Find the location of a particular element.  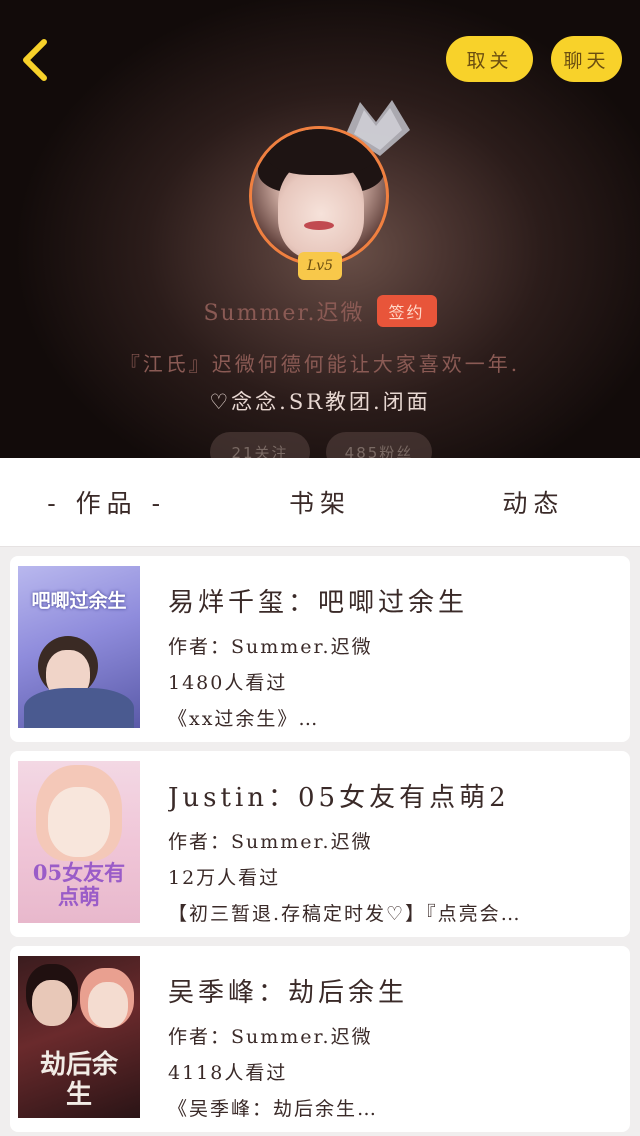

work-views: 1480人看过 is located at coordinates (228, 683).